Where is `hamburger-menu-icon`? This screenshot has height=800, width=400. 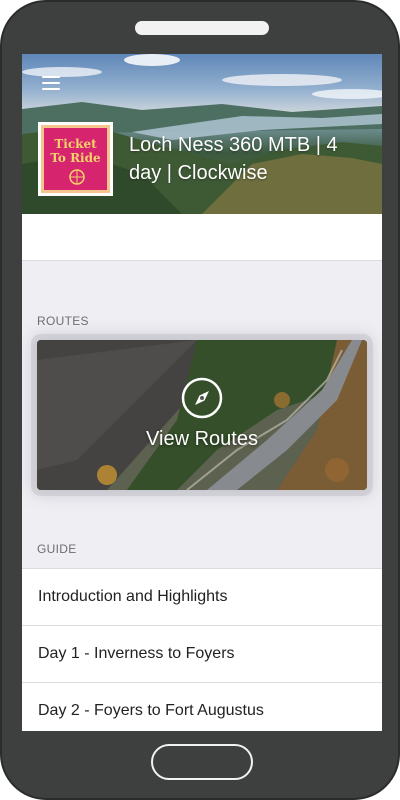
hamburger-menu-icon is located at coordinates (51, 83).